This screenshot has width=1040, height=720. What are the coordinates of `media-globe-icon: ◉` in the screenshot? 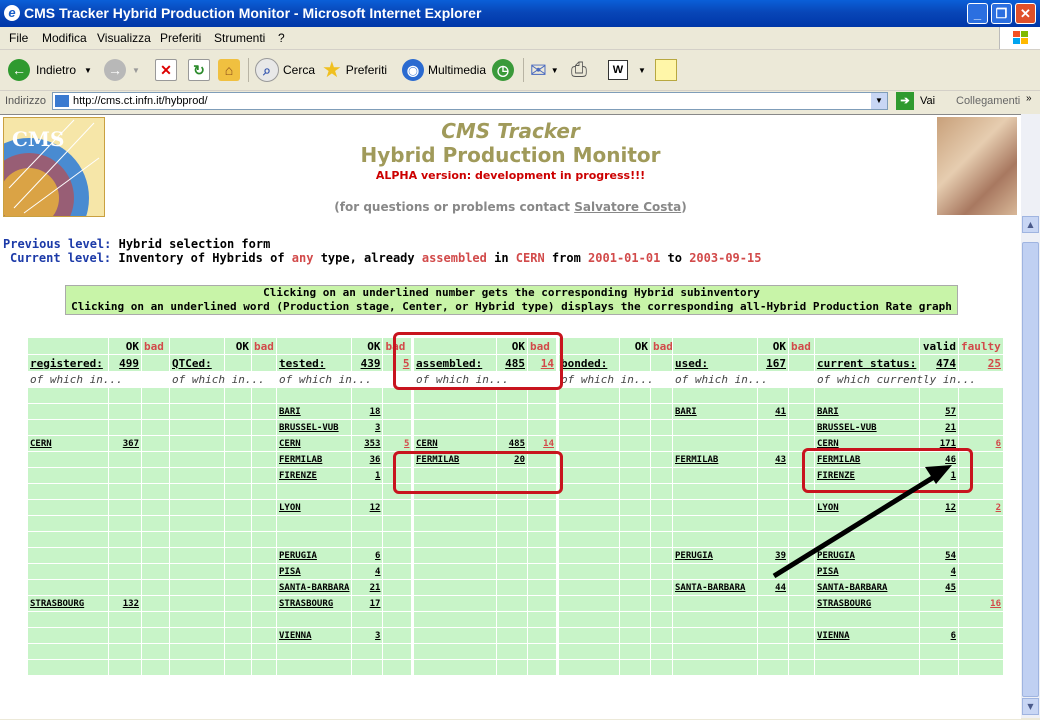 It's located at (413, 70).